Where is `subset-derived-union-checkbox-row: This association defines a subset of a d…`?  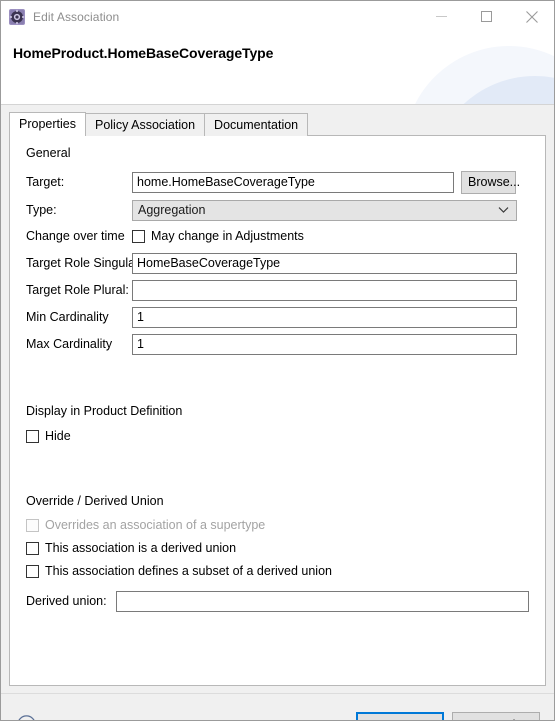 subset-derived-union-checkbox-row: This association defines a subset of a d… is located at coordinates (179, 571).